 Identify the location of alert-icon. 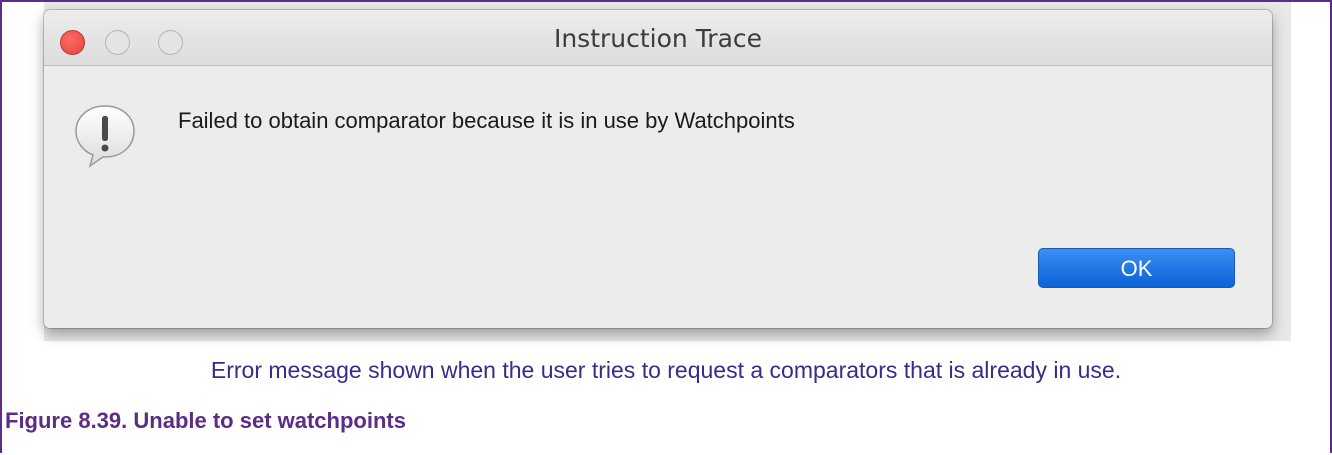
(105, 135).